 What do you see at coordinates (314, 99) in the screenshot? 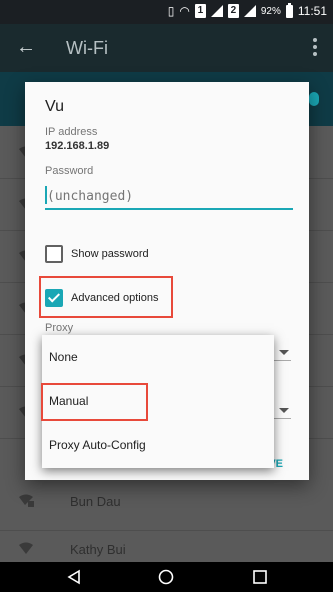
I see `wifi-toggle` at bounding box center [314, 99].